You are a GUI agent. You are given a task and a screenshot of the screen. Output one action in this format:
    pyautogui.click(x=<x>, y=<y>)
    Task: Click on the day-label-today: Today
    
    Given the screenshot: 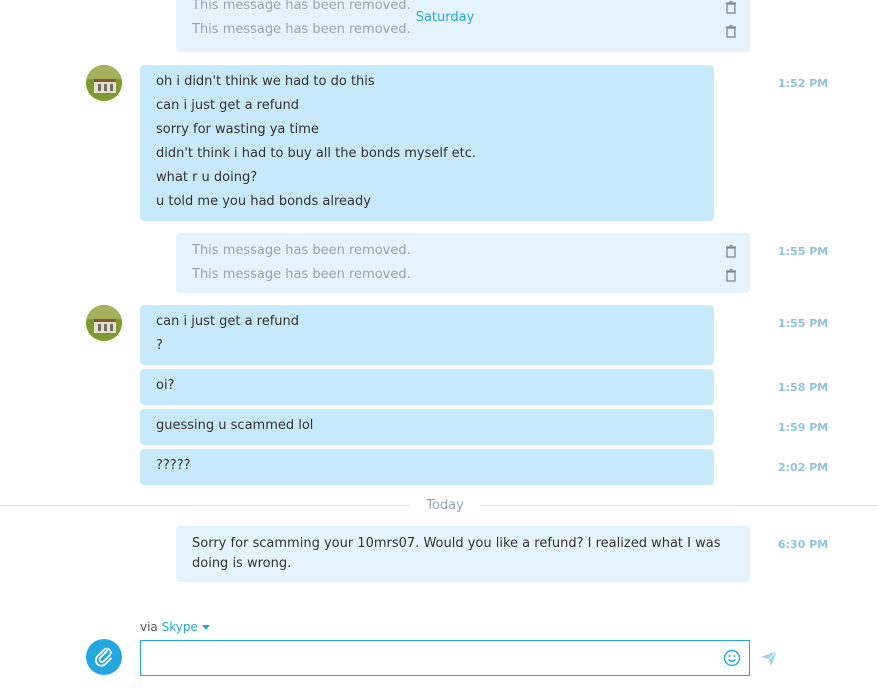 What is the action you would take?
    pyautogui.click(x=445, y=505)
    